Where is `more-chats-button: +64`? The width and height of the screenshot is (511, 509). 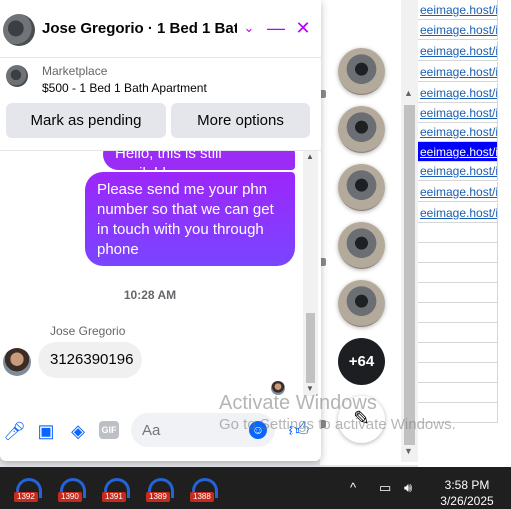 more-chats-button: +64 is located at coordinates (361, 361).